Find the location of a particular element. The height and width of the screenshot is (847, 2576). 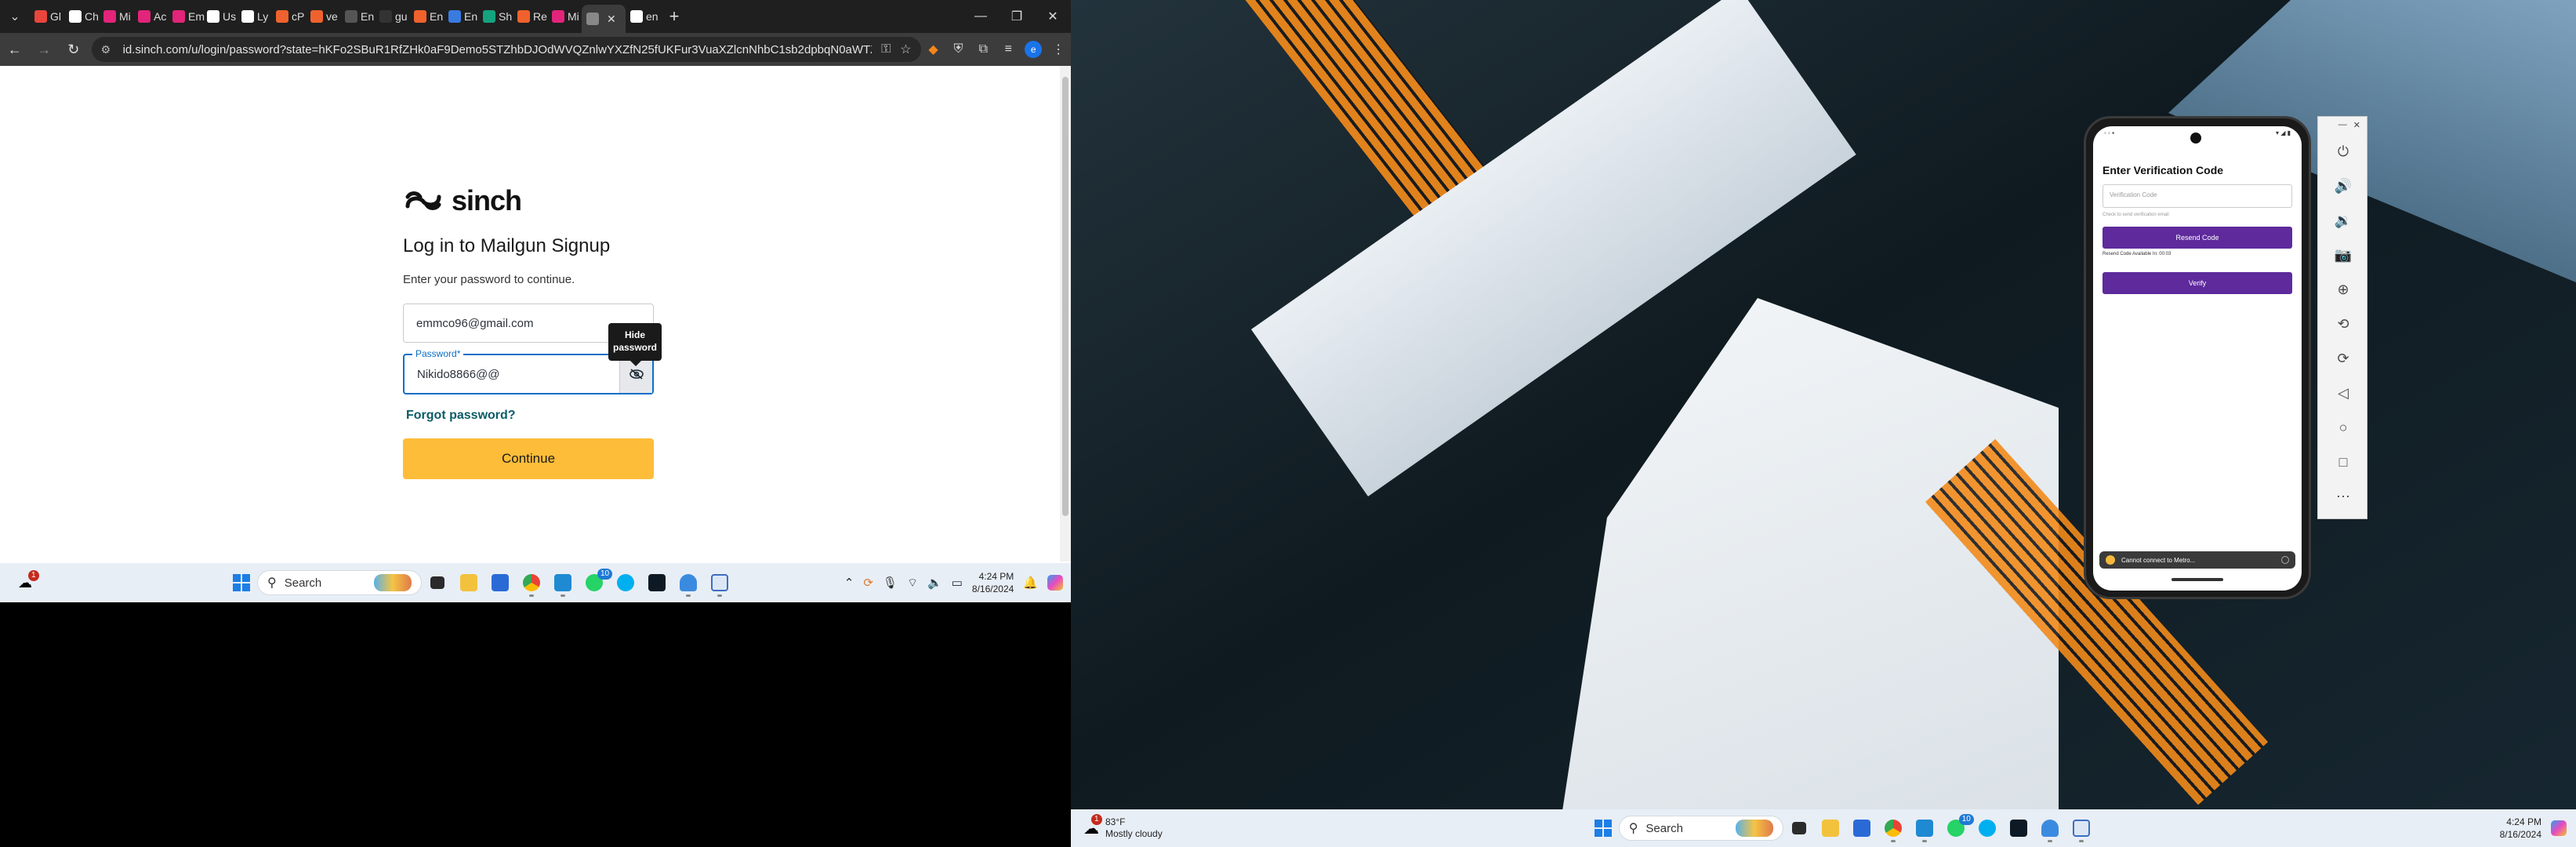

browser-tab: Gl is located at coordinates (47, 16).